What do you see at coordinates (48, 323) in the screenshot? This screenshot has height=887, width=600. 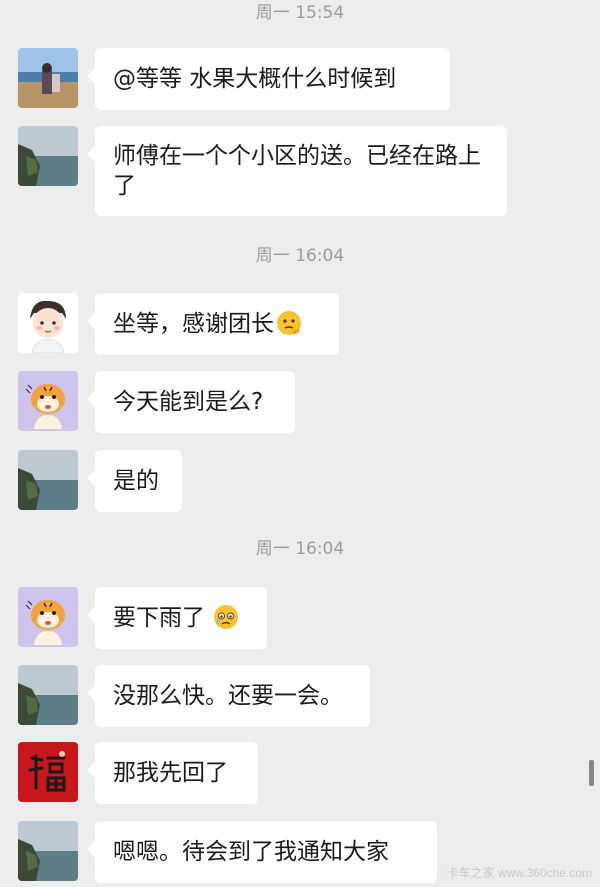 I see `cartoon-boy-avatar` at bounding box center [48, 323].